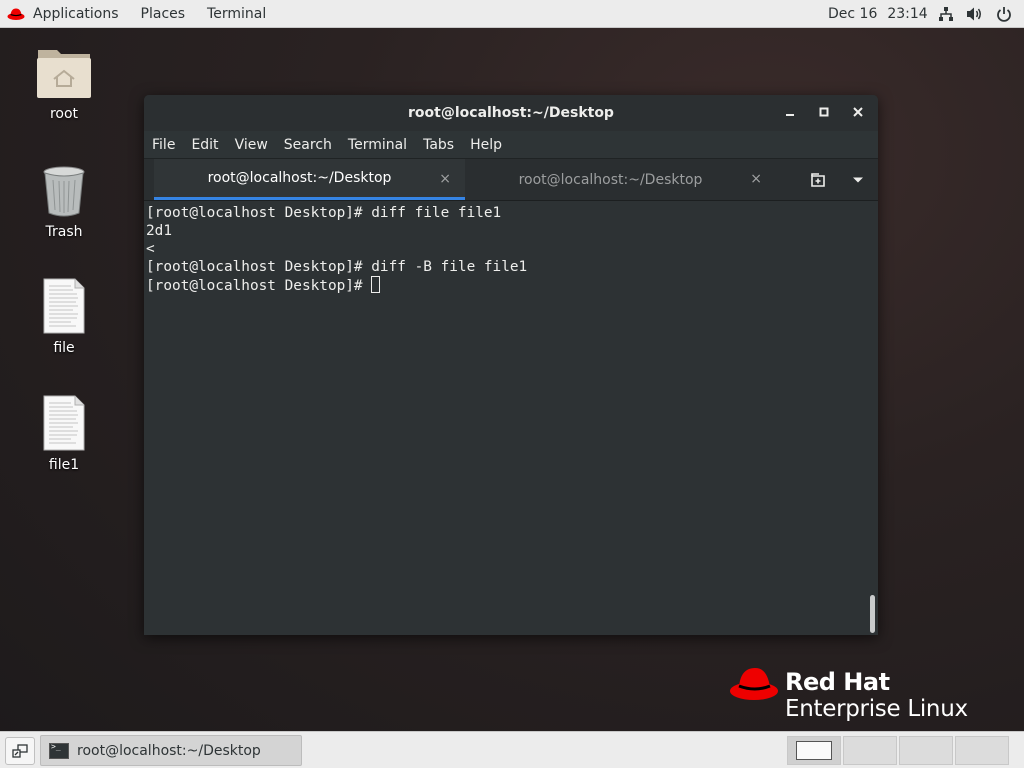 The height and width of the screenshot is (768, 1024). Describe the element at coordinates (159, 231) in the screenshot. I see `terminal-line: 2d1` at that location.